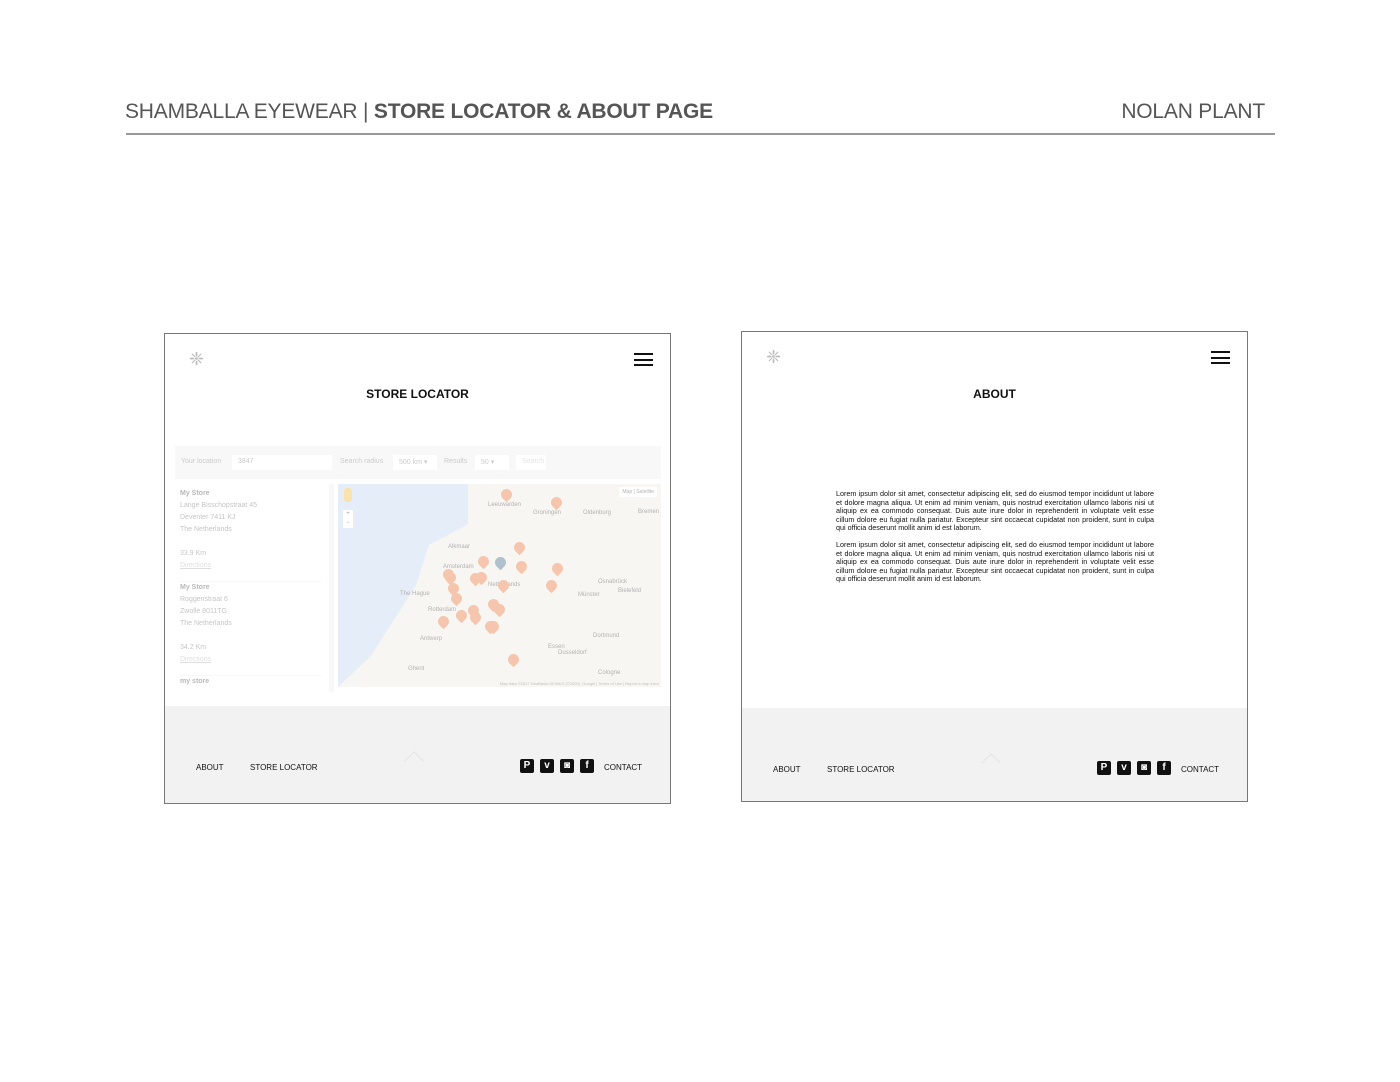 This screenshot has width=1400, height=1082. What do you see at coordinates (597, 513) in the screenshot?
I see `map-city-label: Oldenburg` at bounding box center [597, 513].